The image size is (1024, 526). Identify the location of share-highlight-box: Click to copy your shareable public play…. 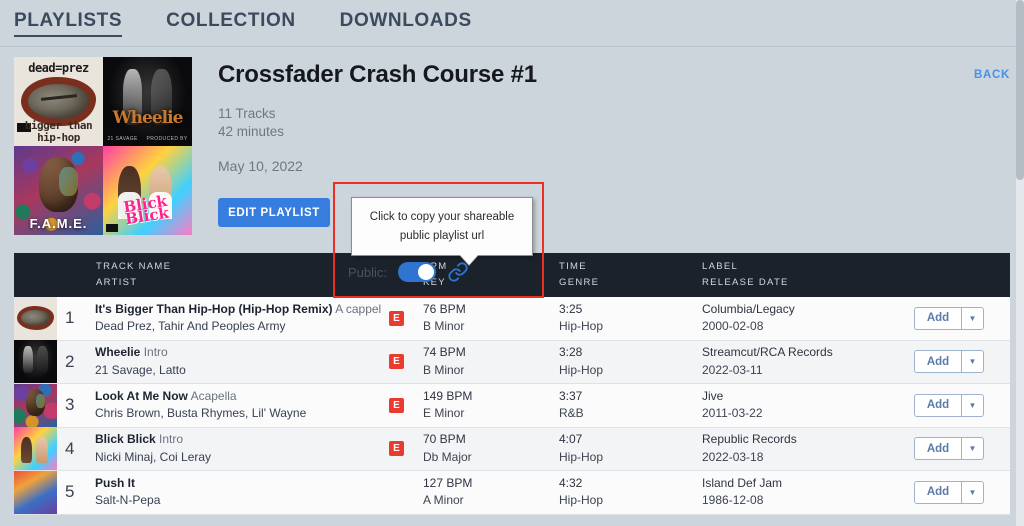
(438, 240).